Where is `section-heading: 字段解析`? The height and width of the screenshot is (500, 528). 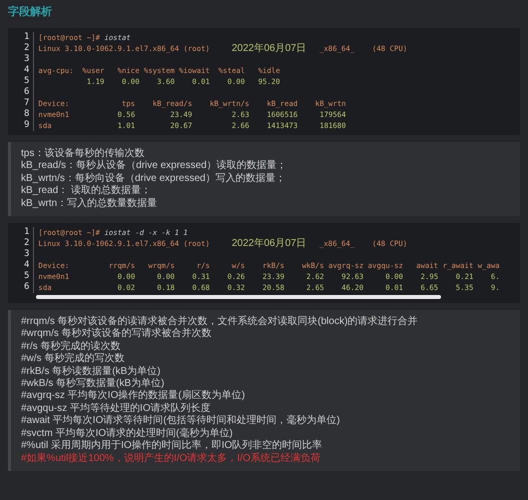
section-heading: 字段解析 is located at coordinates (30, 12).